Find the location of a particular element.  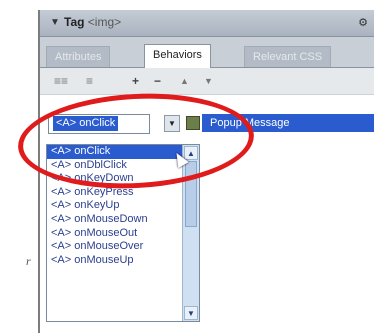

scroll-down-icon: ▼ is located at coordinates (191, 313).